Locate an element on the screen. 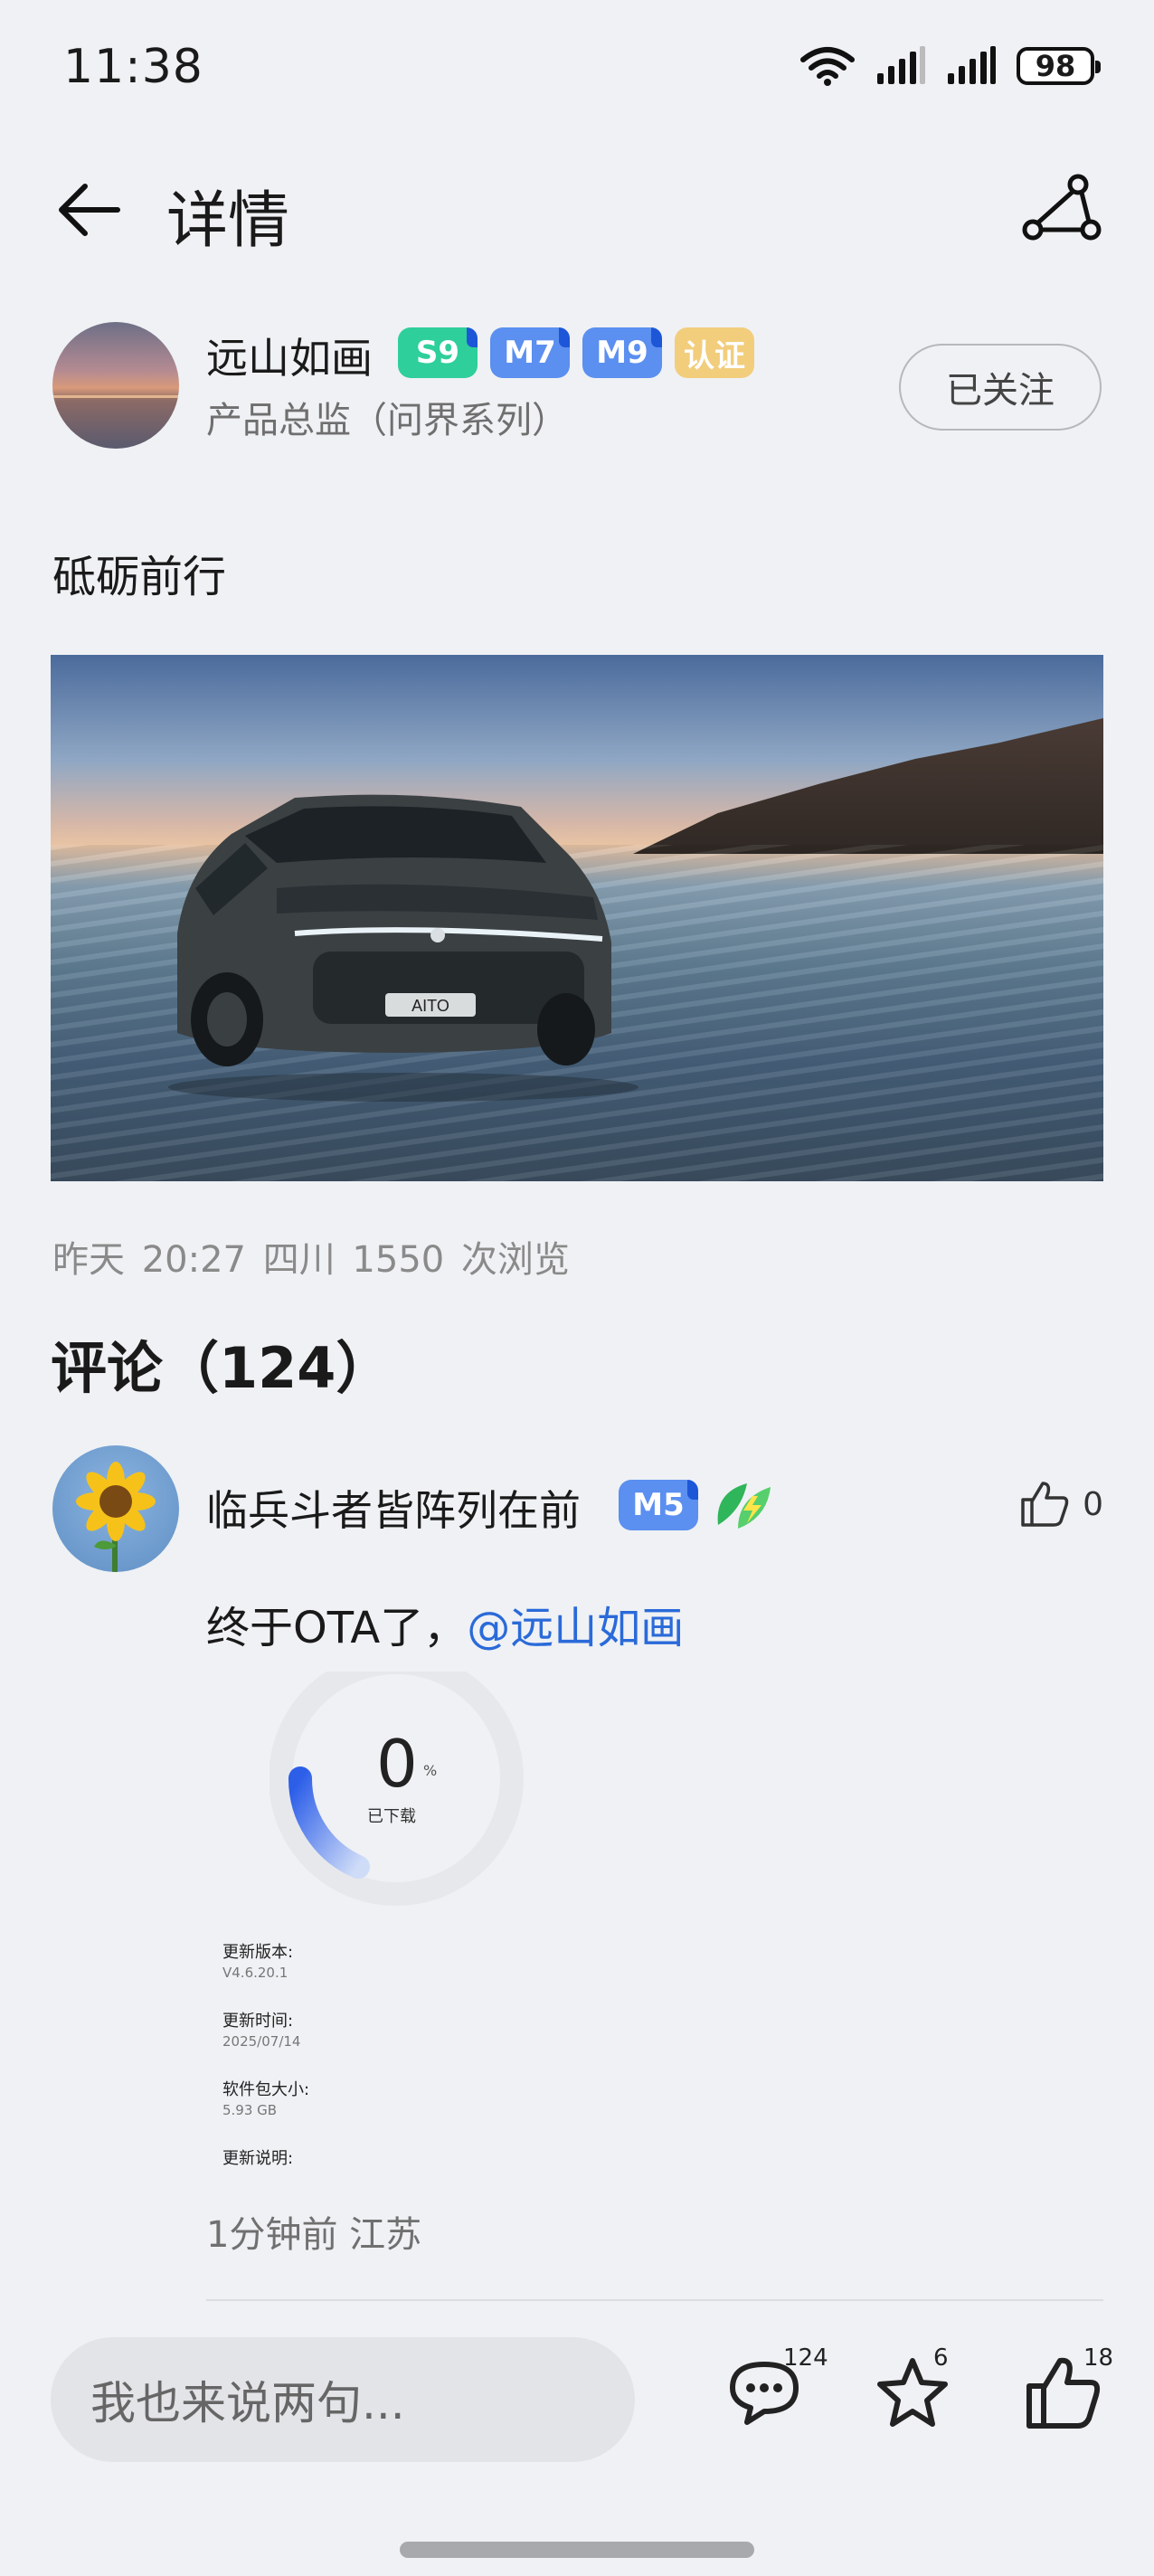 This screenshot has width=1154, height=2576. model-badge-m9: M9 is located at coordinates (622, 352).